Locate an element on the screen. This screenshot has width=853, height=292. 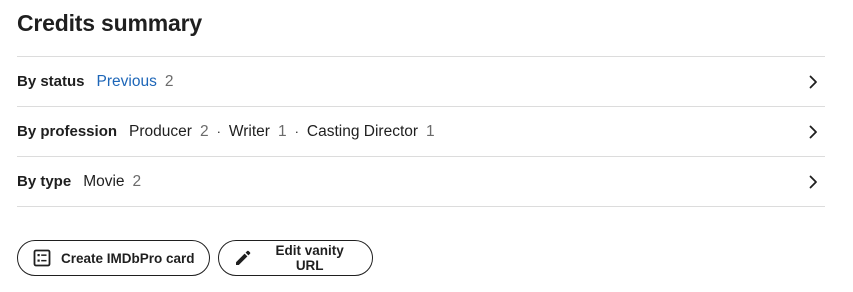
row-label: By type is located at coordinates (44, 181).